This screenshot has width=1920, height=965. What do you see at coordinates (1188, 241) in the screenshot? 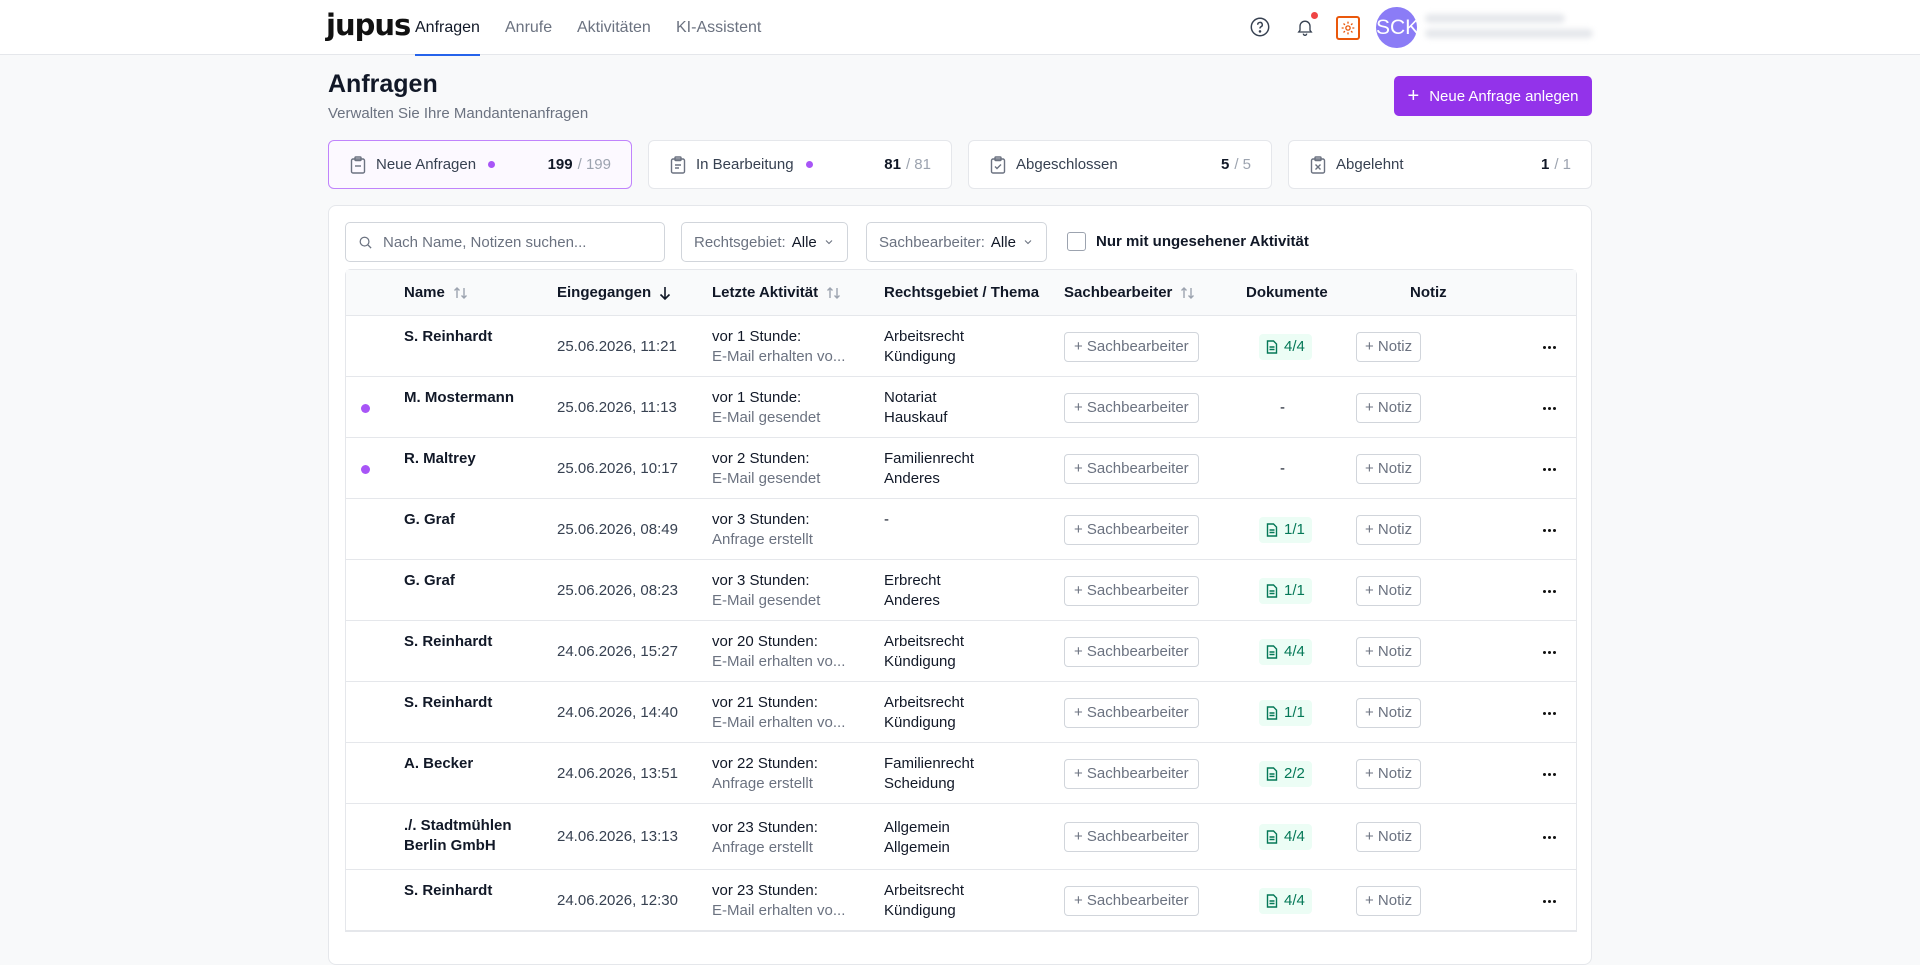
I see `unseen-activity-toggle: Nur mit ungesehener Aktivität` at bounding box center [1188, 241].